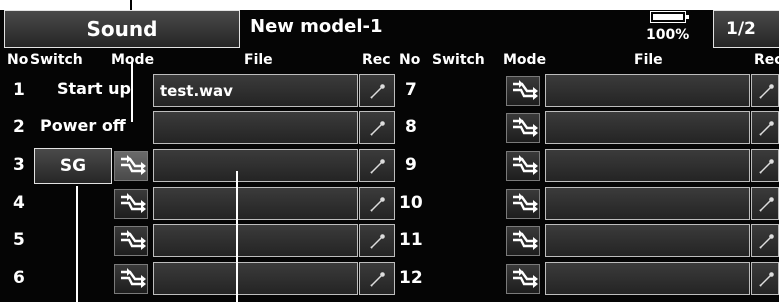 The height and width of the screenshot is (302, 779). I want to click on row-number: 6, so click(19, 278).